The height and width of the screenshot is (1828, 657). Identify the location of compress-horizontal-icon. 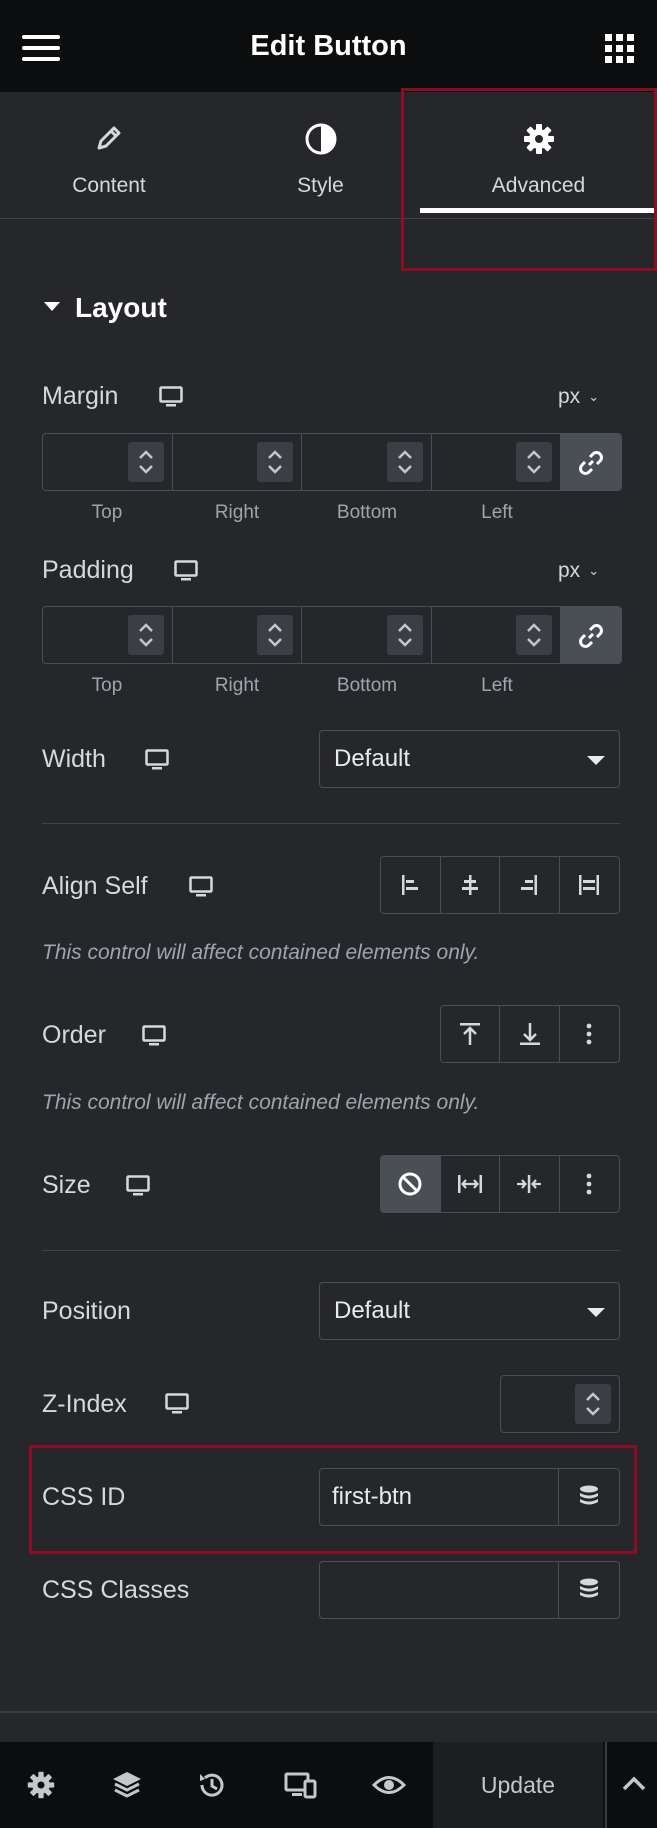
(529, 1184).